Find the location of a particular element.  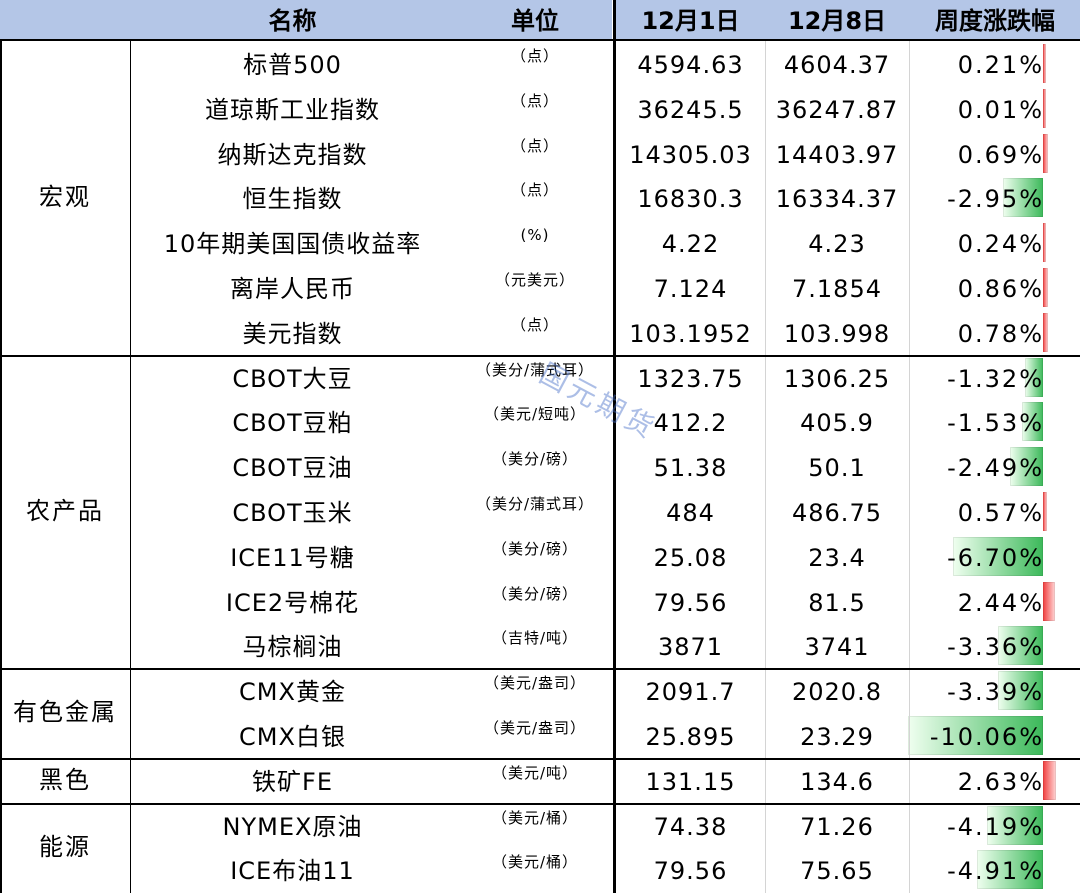

row-value-dec1: 4.22 is located at coordinates (690, 244).